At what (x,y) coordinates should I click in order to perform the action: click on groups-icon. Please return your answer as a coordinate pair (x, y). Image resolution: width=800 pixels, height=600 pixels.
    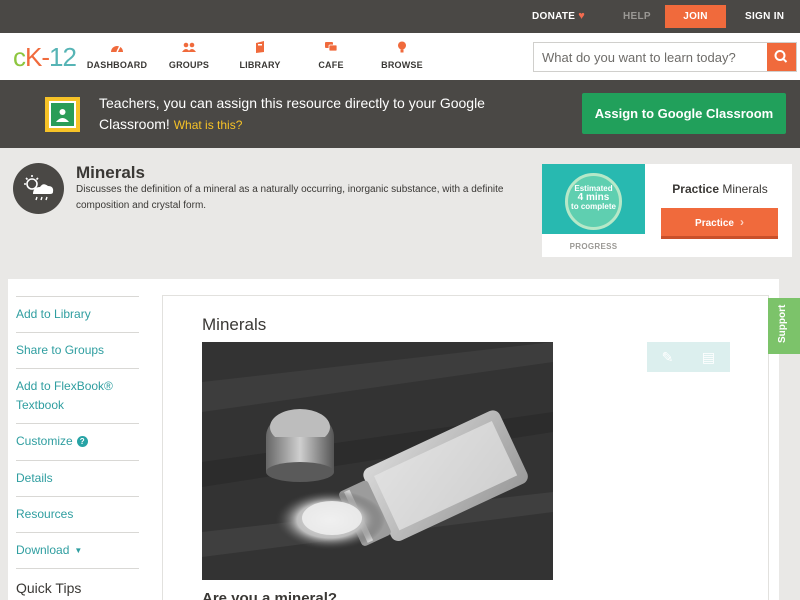
    Looking at the image, I should click on (189, 47).